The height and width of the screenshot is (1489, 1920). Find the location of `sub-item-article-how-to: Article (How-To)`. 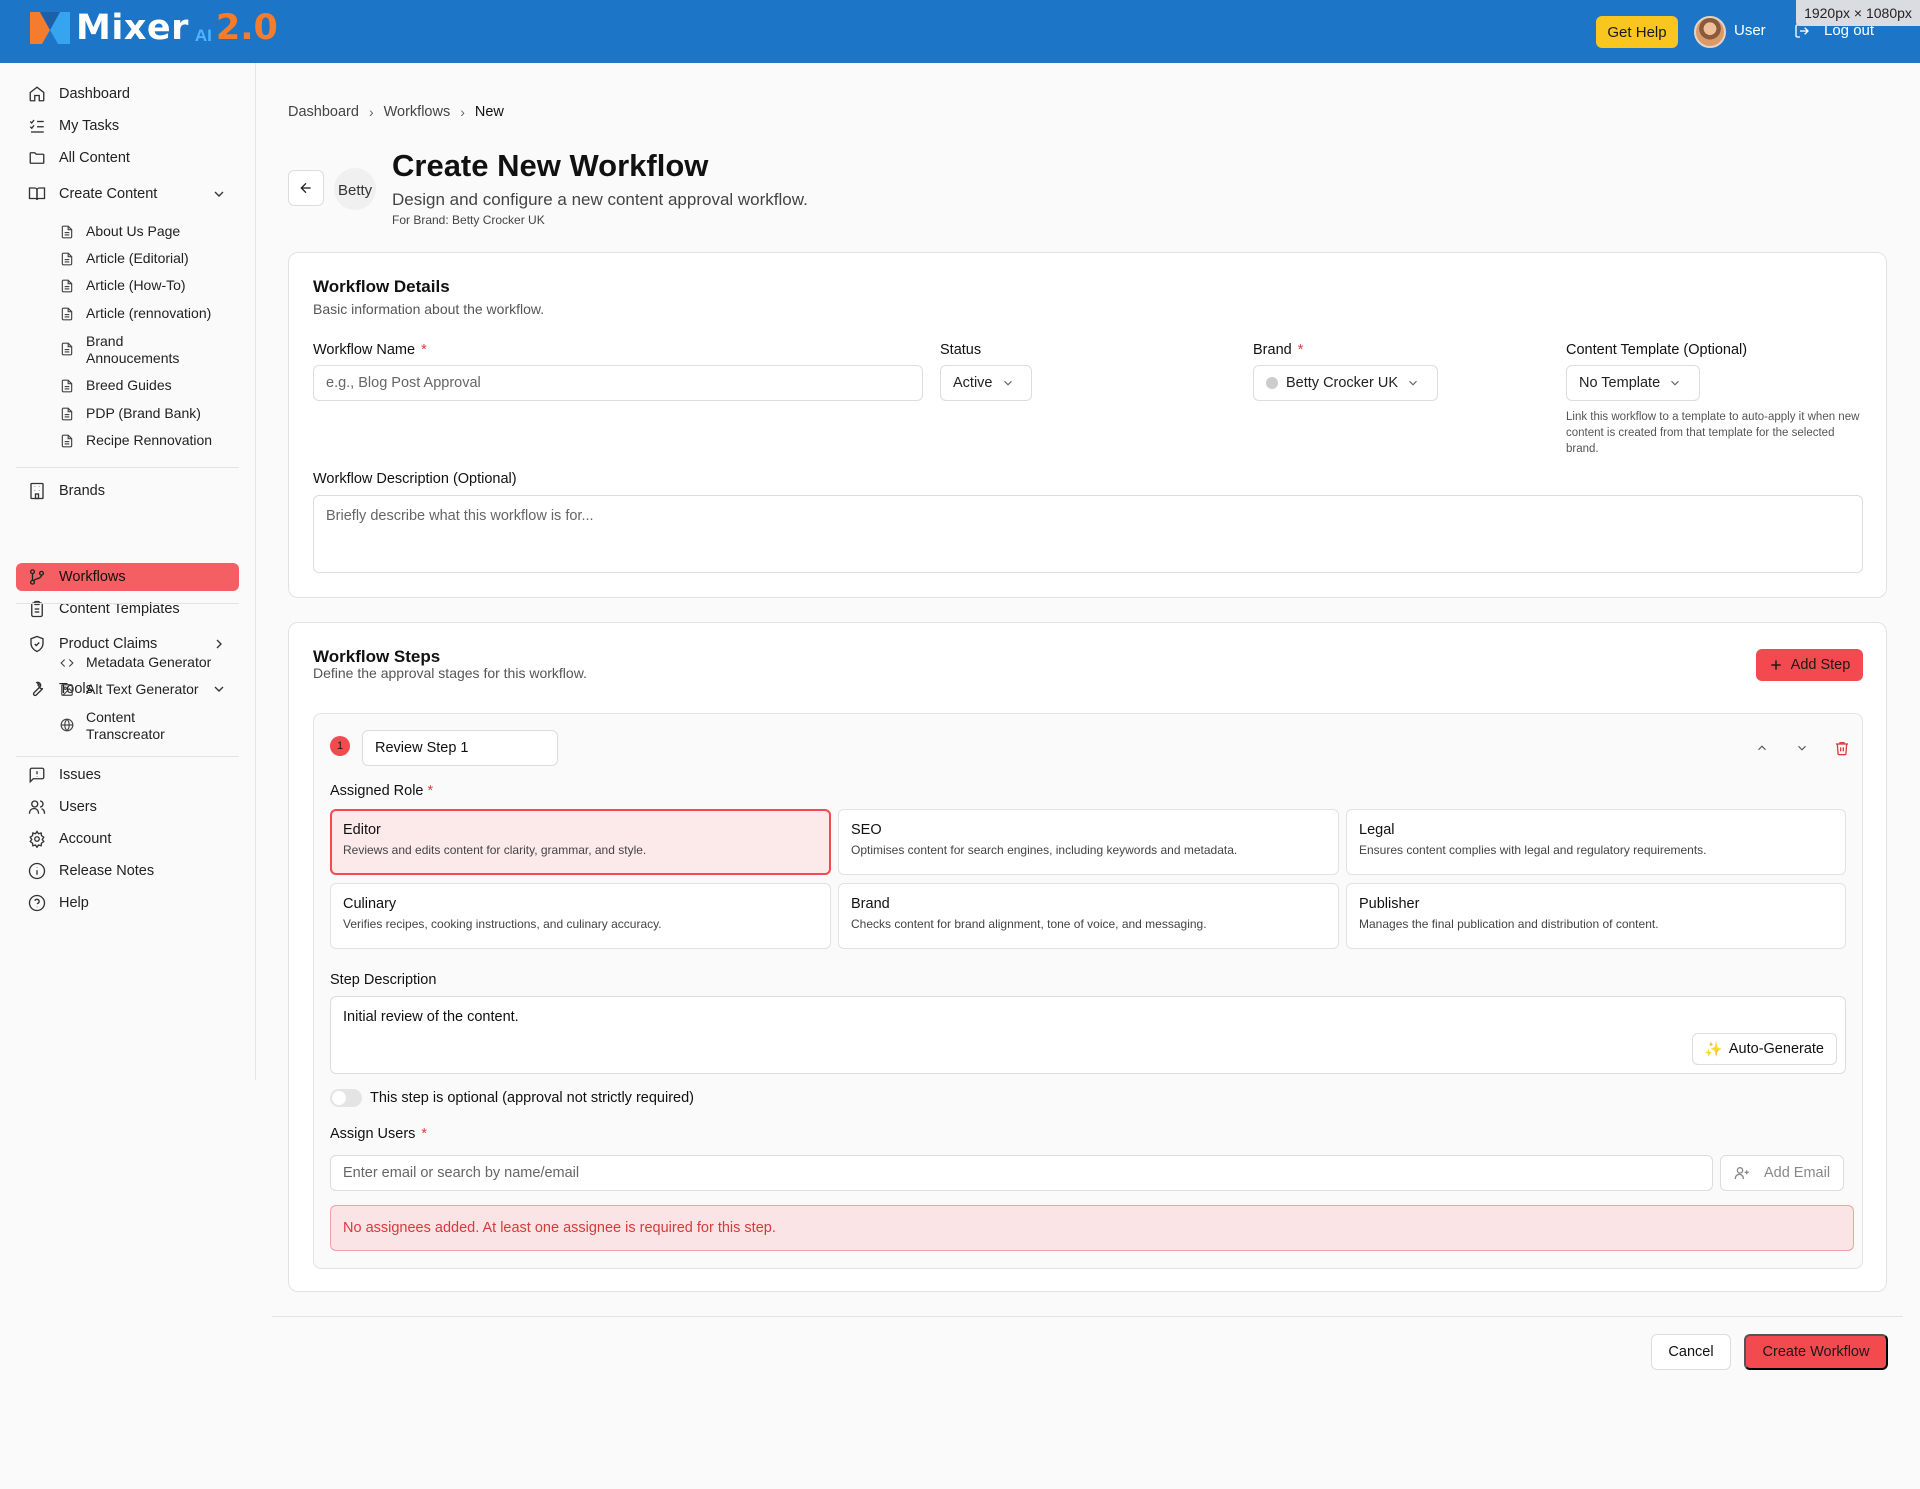

sub-item-article-how-to: Article (How-To) is located at coordinates (150, 285).